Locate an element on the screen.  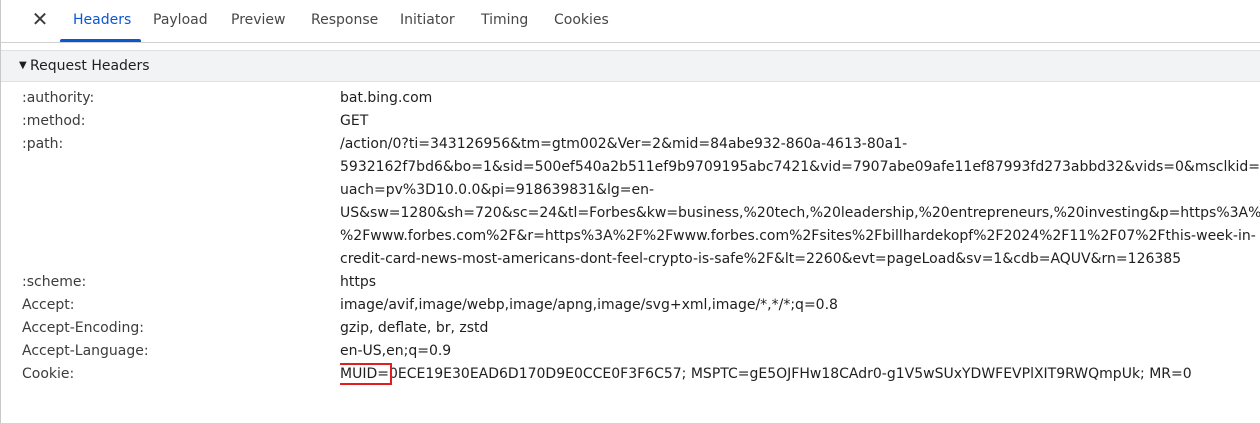
header-name: Cookie: is located at coordinates (48, 374).